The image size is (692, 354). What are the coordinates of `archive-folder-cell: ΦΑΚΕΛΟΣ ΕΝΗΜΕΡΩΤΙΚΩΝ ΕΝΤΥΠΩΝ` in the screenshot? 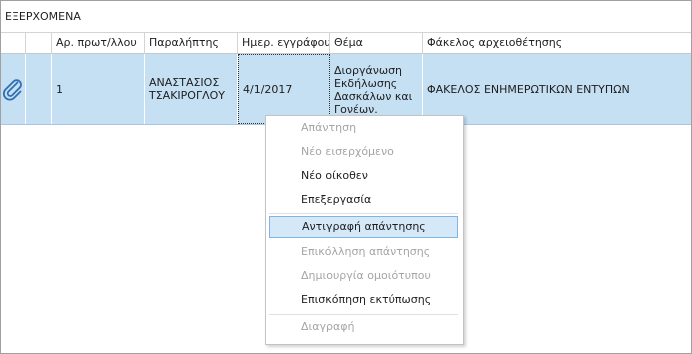 It's located at (557, 89).